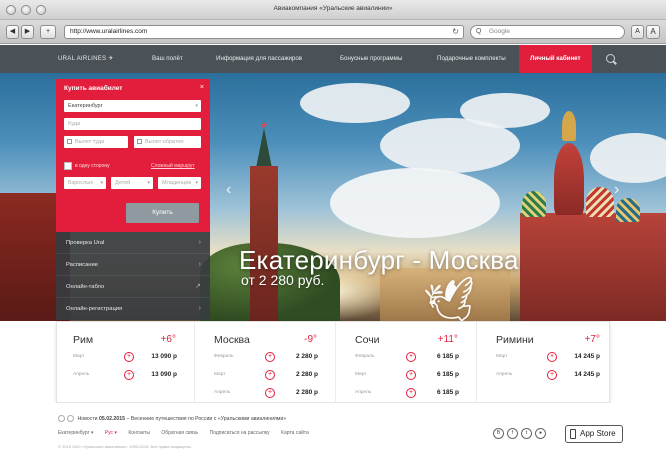  Describe the element at coordinates (479, 31) in the screenshot. I see `search-icon: Q` at that location.